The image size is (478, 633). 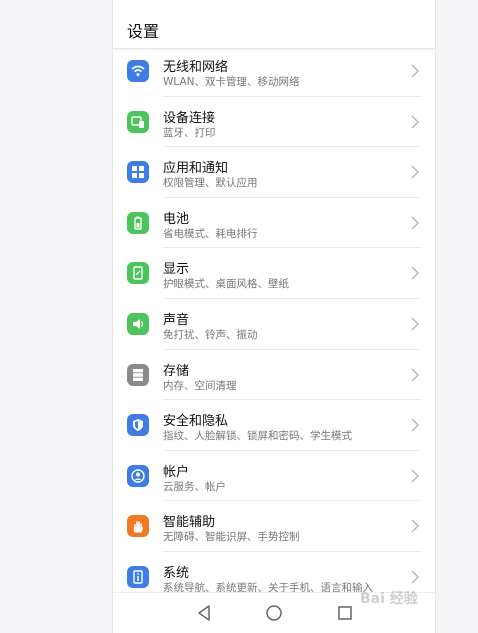 What do you see at coordinates (274, 71) in the screenshot?
I see `settings-row: 无线和网络 WLAN、双卡管理、移动网络` at bounding box center [274, 71].